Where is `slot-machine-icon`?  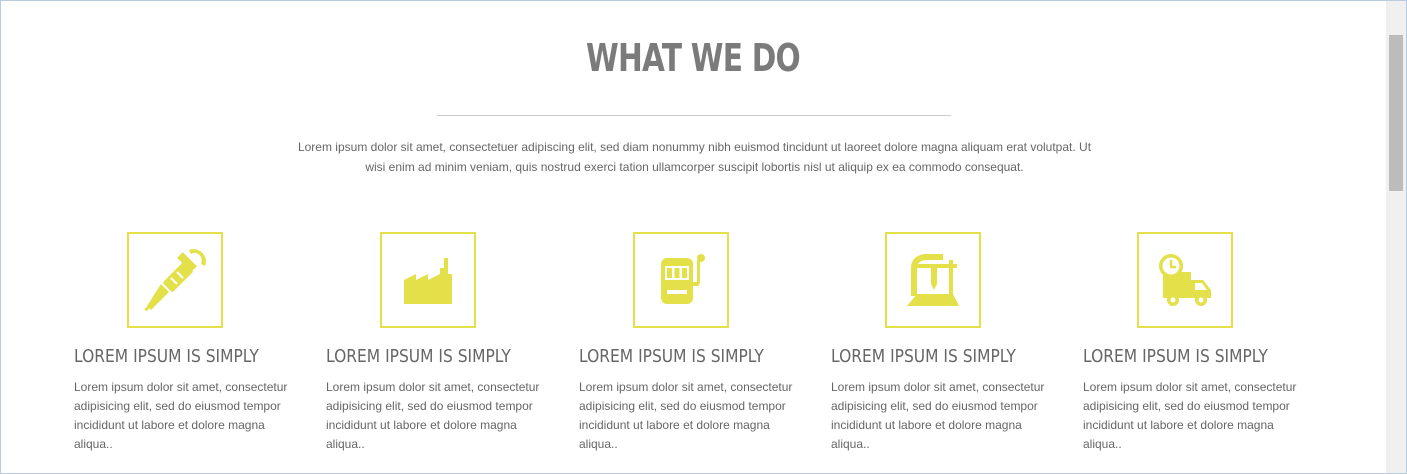
slot-machine-icon is located at coordinates (683, 279).